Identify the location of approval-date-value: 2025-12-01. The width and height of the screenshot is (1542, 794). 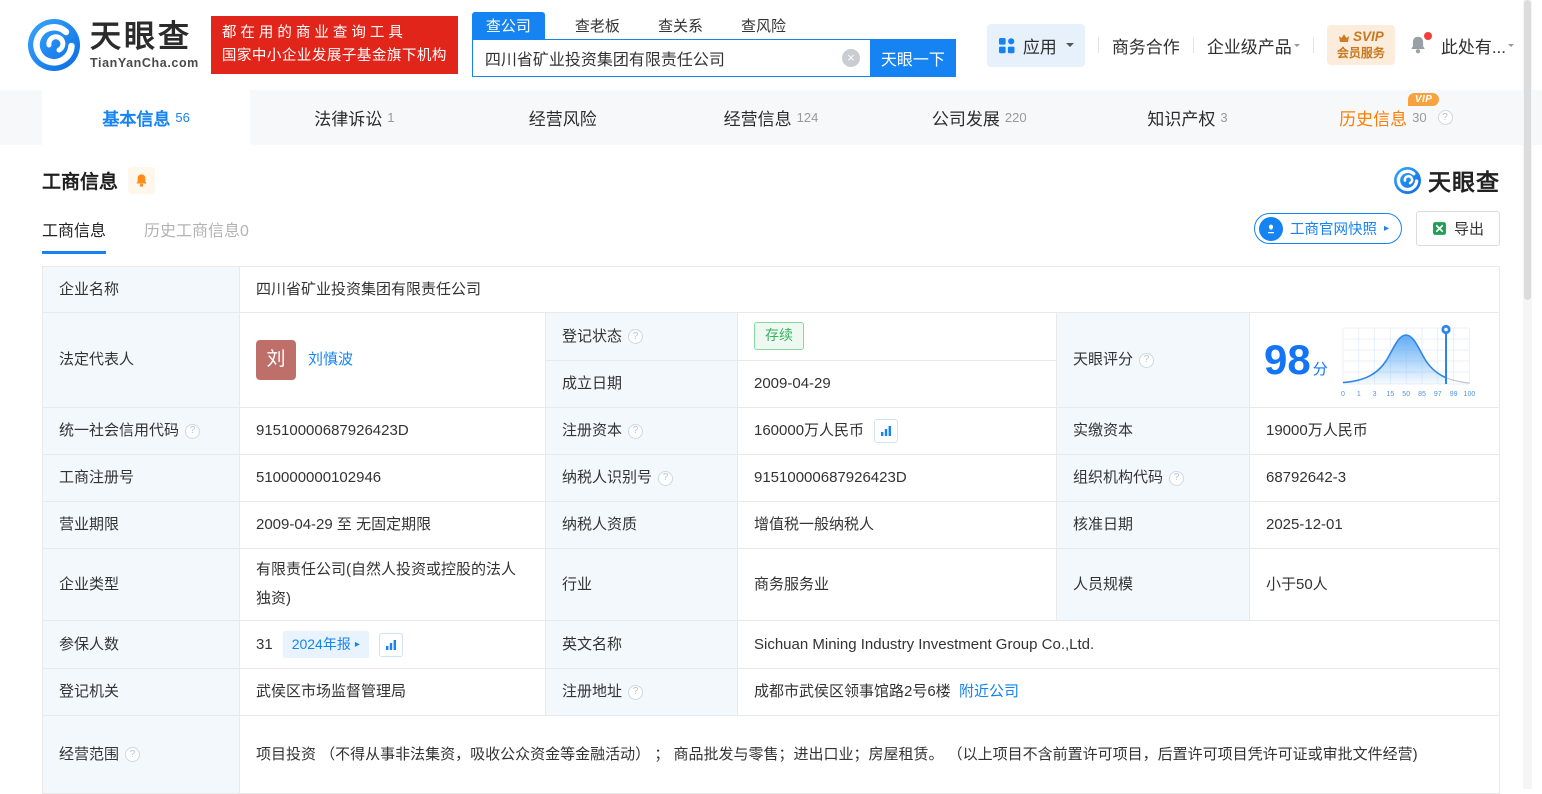
(1304, 525).